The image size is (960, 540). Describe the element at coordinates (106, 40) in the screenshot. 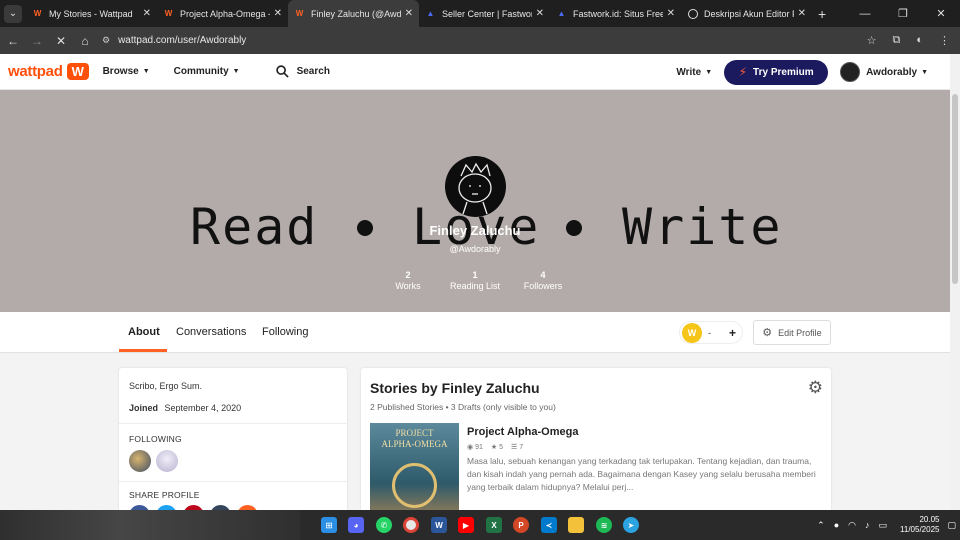

I see `site-info-icon: ⚙` at that location.